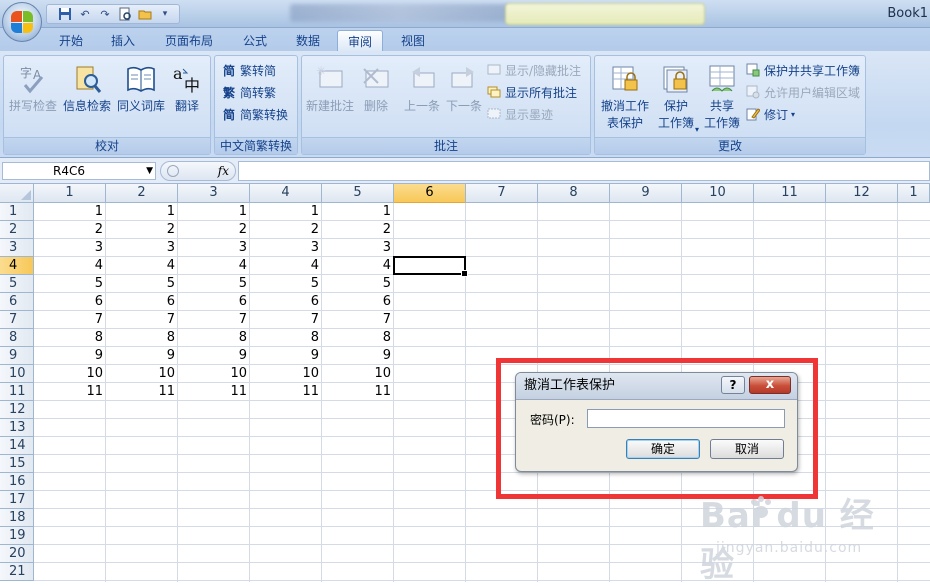  What do you see at coordinates (686, 418) in the screenshot?
I see `password-input` at bounding box center [686, 418].